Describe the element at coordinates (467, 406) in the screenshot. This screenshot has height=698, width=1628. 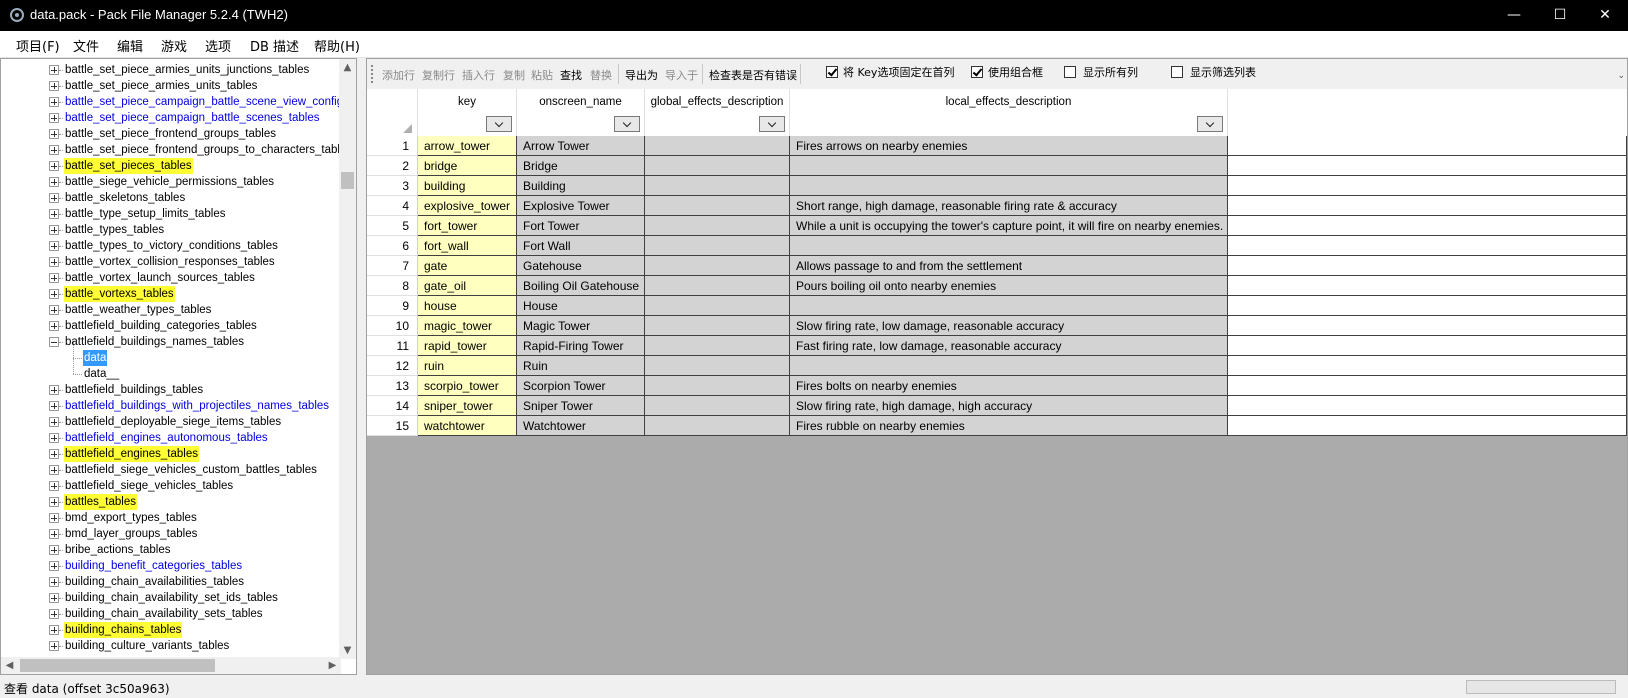
I see `cell-key: sniper_tower` at that location.